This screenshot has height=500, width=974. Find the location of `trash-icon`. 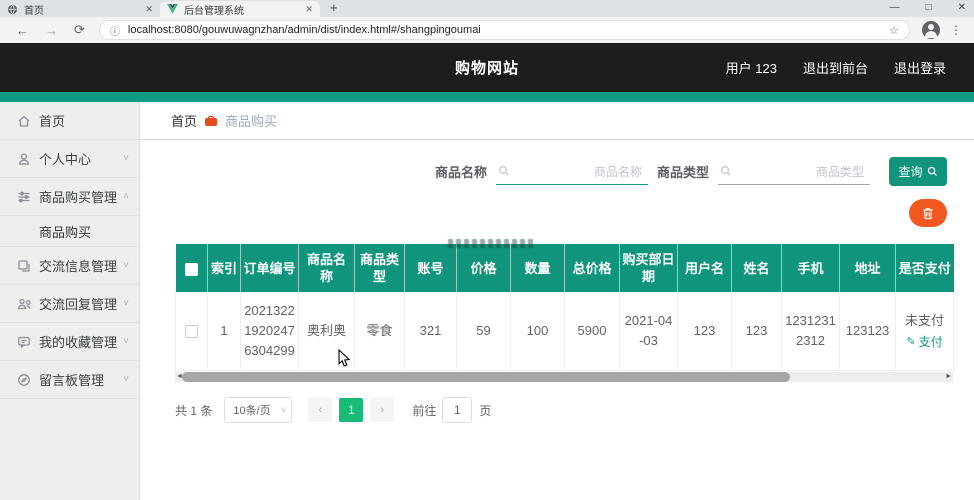

trash-icon is located at coordinates (928, 213).